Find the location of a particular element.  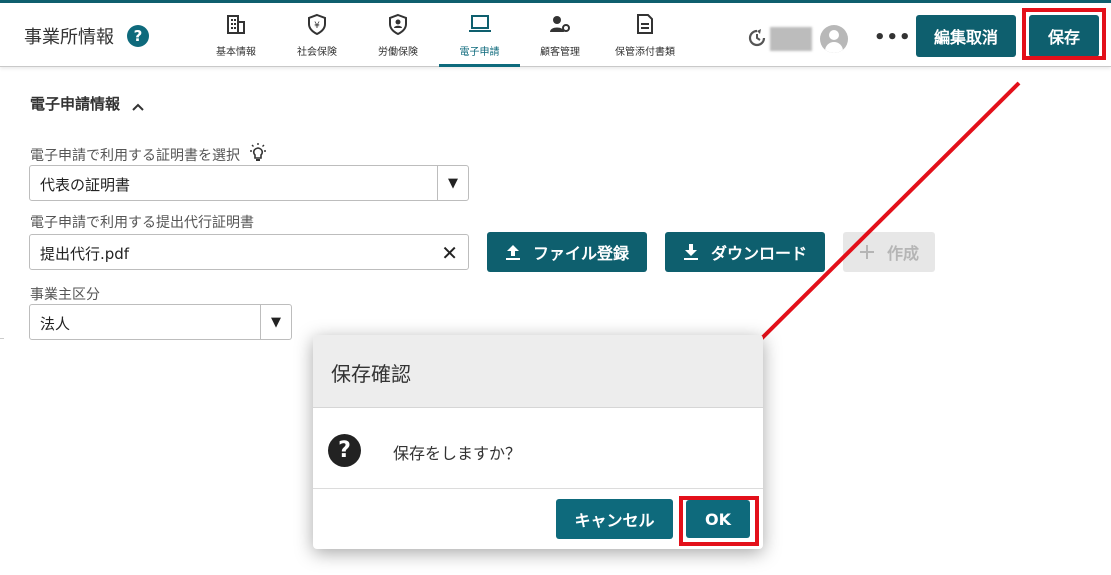

download-button: ダウンロード is located at coordinates (745, 252).